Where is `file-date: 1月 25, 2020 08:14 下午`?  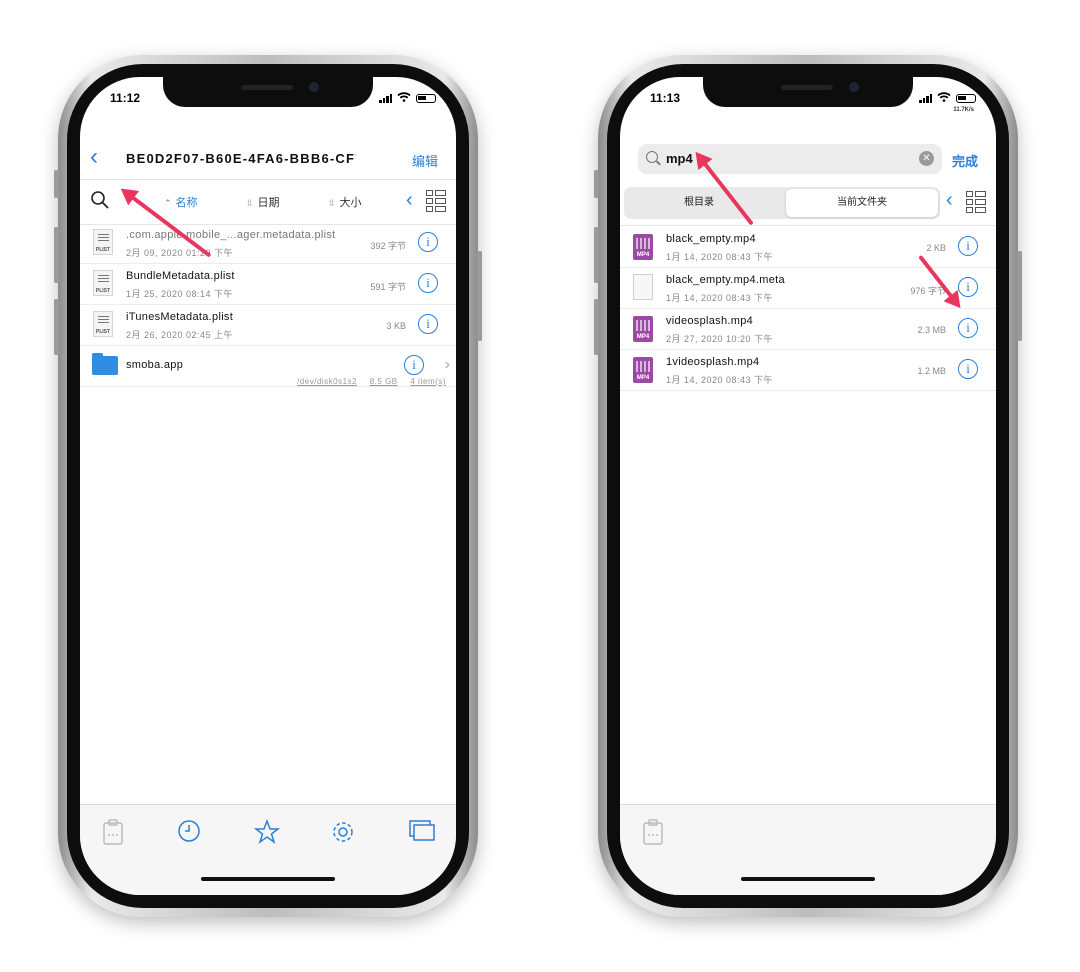 file-date: 1月 25, 2020 08:14 下午 is located at coordinates (180, 294).